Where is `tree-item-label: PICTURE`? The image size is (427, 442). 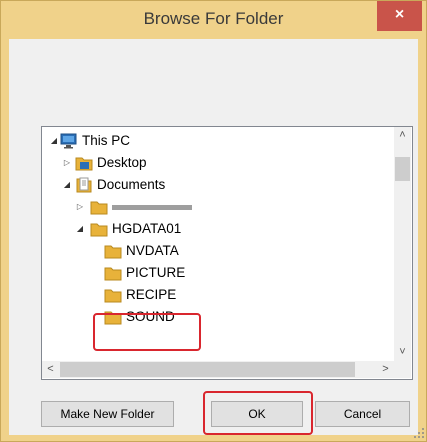
tree-item-label: PICTURE is located at coordinates (156, 272).